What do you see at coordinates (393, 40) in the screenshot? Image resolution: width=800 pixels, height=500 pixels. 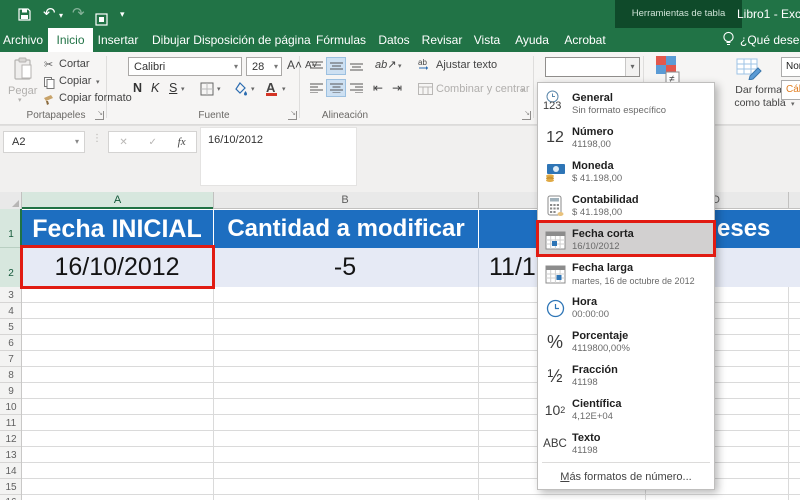 I see `tab-datos: Datos` at bounding box center [393, 40].